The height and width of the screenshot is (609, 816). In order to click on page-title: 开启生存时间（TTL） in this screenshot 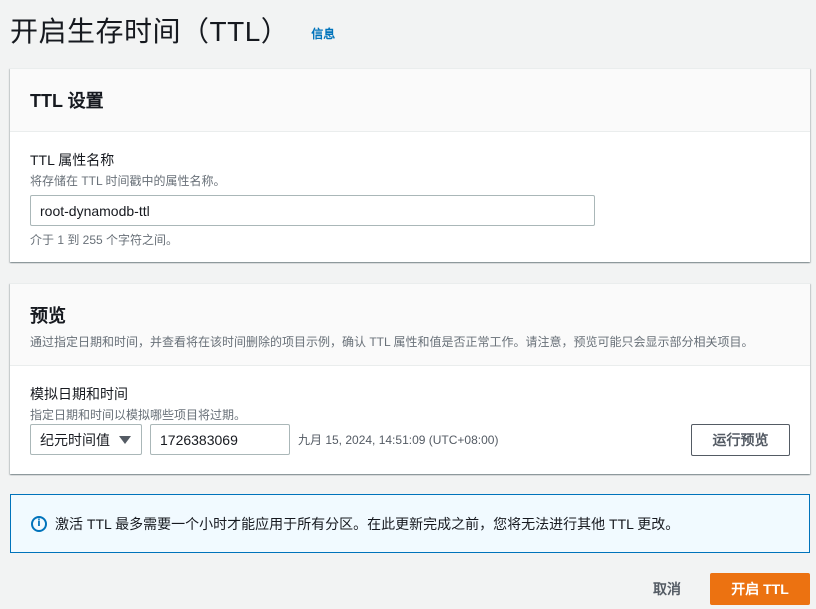, I will do `click(150, 31)`.